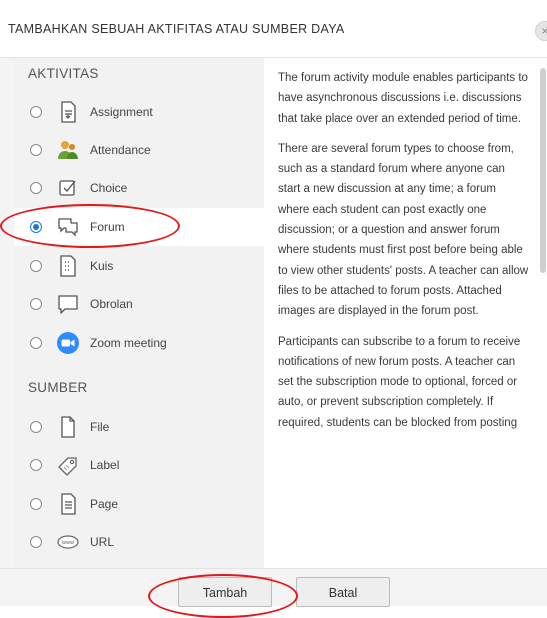  I want to click on cancel-button: Batal, so click(343, 592).